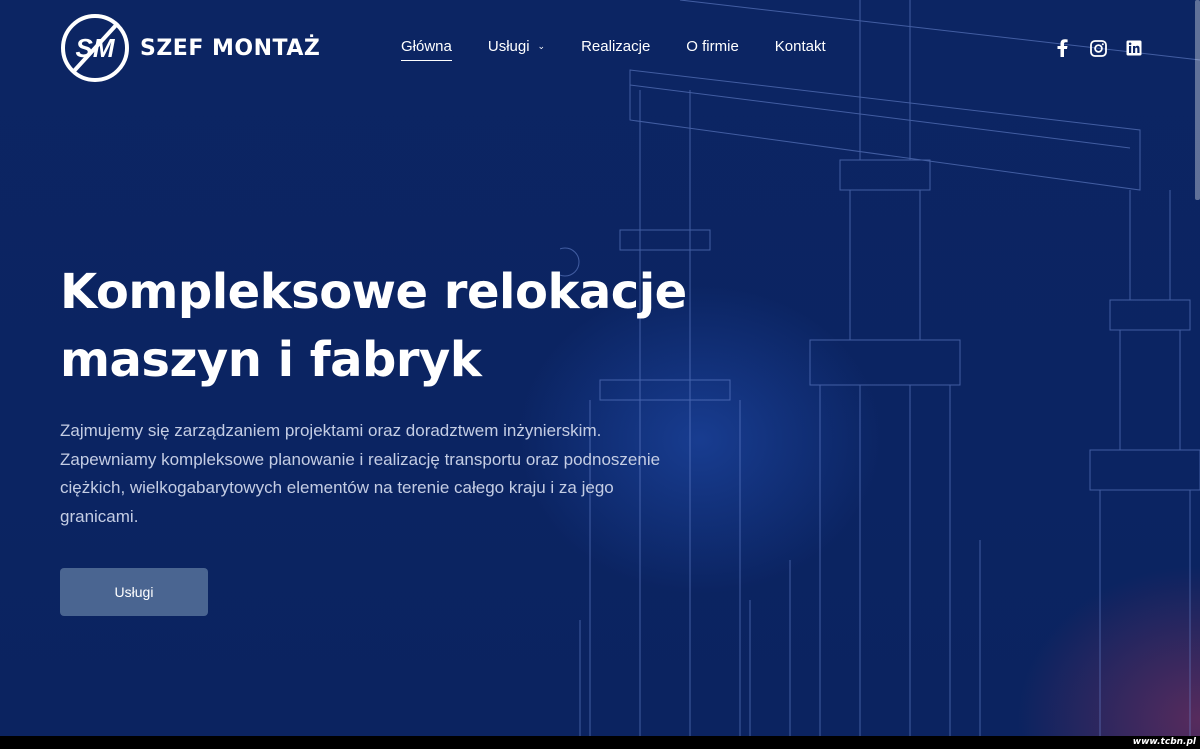  I want to click on brand-name: SZEF MONTAŻ, so click(230, 48).